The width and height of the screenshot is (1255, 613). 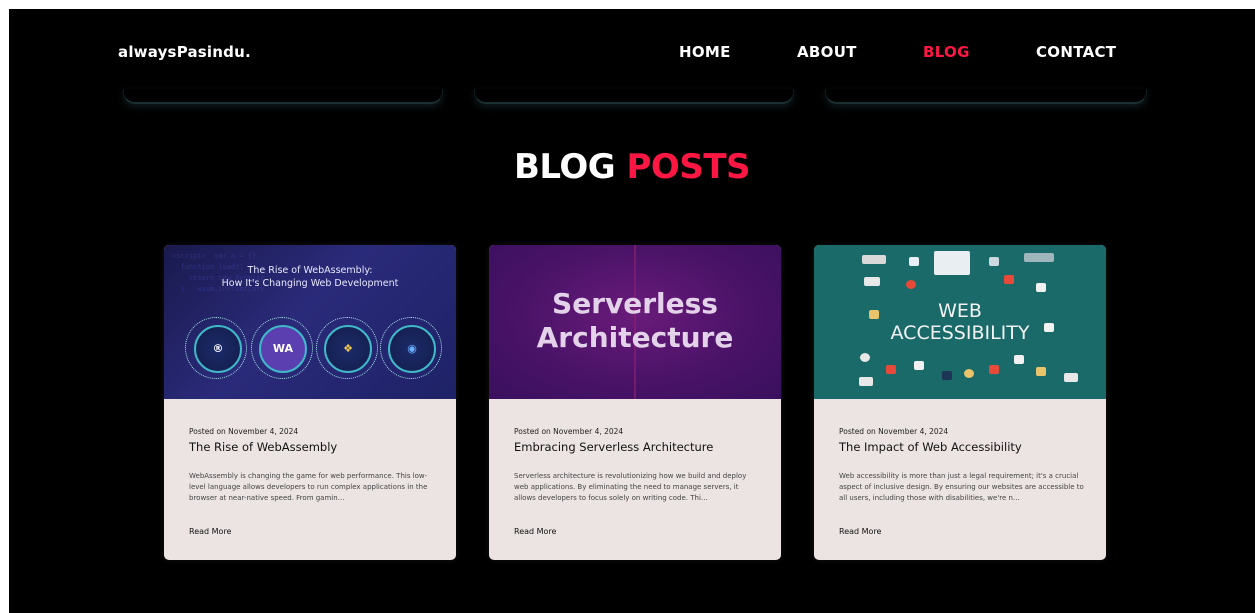 What do you see at coordinates (564, 167) in the screenshot?
I see `heading-word-white: BLOG` at bounding box center [564, 167].